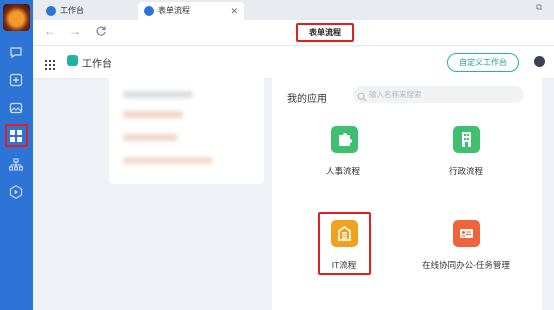 This screenshot has height=310, width=554. What do you see at coordinates (101, 32) in the screenshot?
I see `refresh-icon` at bounding box center [101, 32].